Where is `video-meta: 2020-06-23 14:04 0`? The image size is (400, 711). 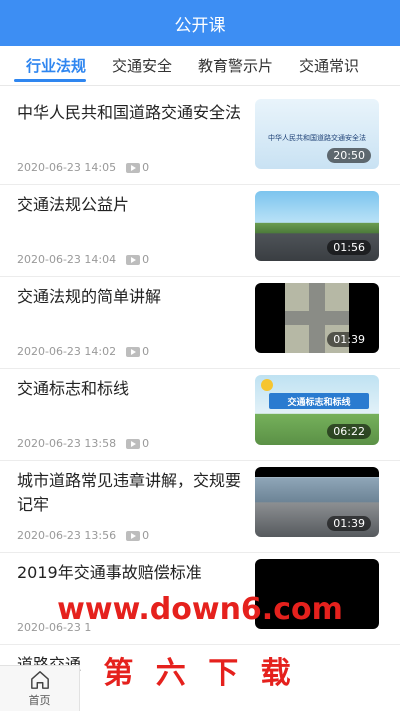
video-meta: 2020-06-23 14:04 0 is located at coordinates (83, 259).